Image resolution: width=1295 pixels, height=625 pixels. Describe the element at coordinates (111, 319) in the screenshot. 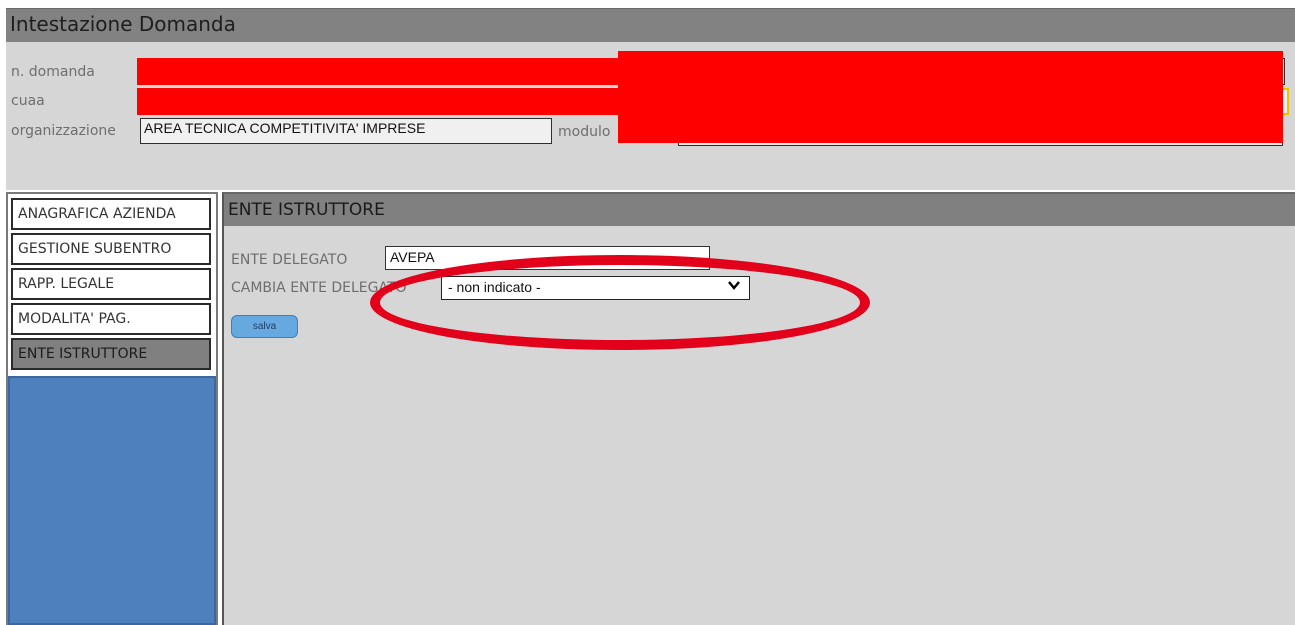

I see `sidebar-item-modalita-pag: MODALITA' PAG.` at that location.